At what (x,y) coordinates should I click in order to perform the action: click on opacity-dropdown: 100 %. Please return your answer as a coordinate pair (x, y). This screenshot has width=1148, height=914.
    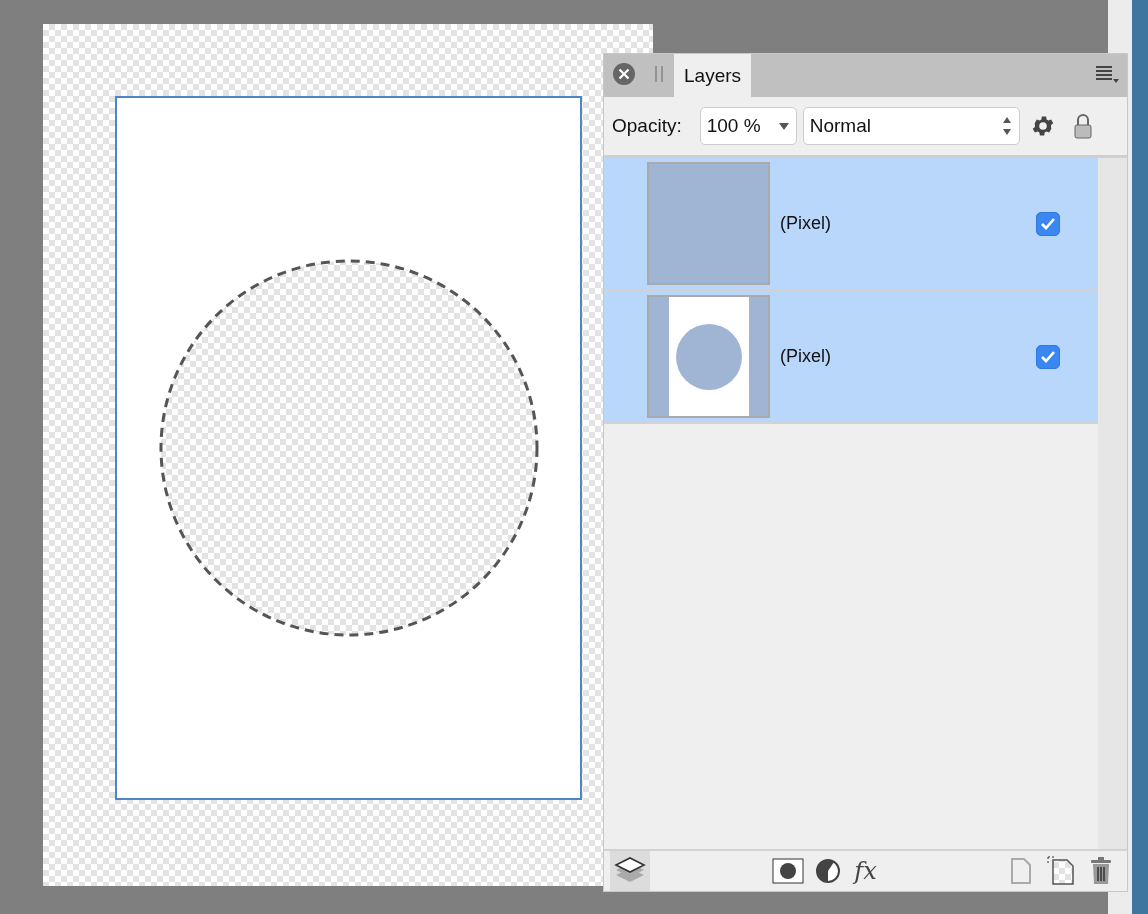
    Looking at the image, I should click on (748, 126).